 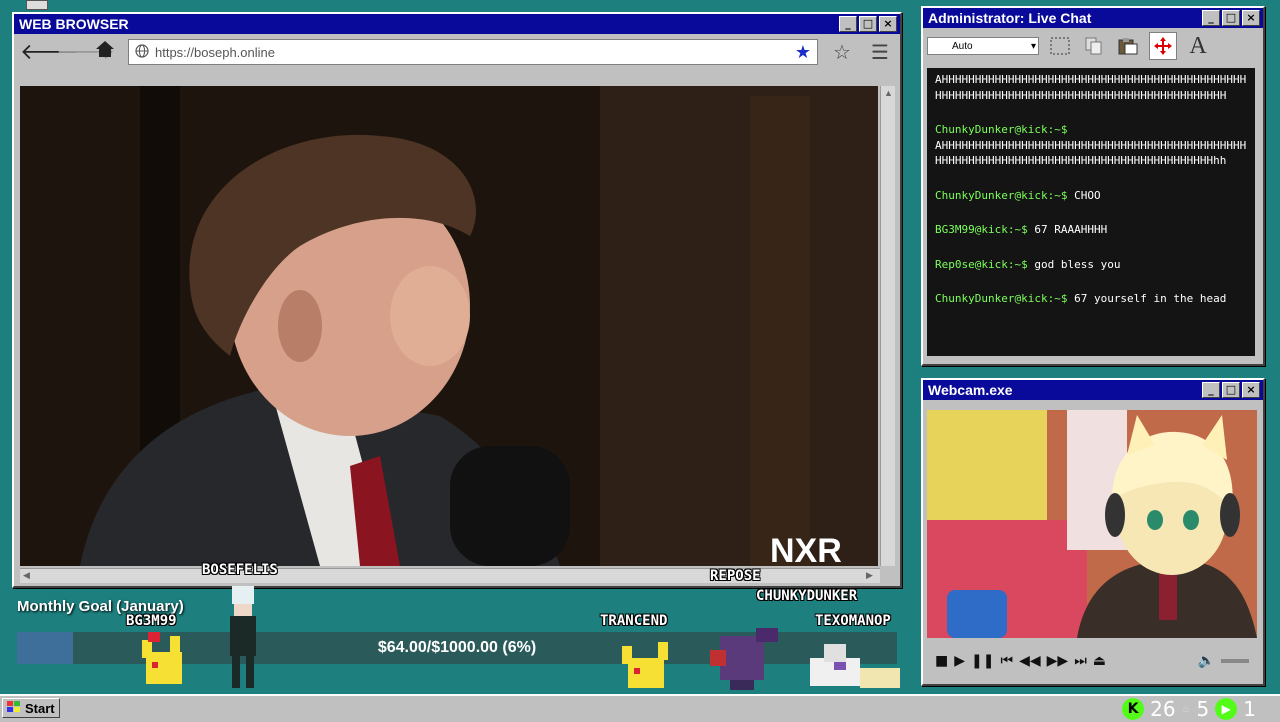 I want to click on chat-maximize-button: □, so click(x=1231, y=18).